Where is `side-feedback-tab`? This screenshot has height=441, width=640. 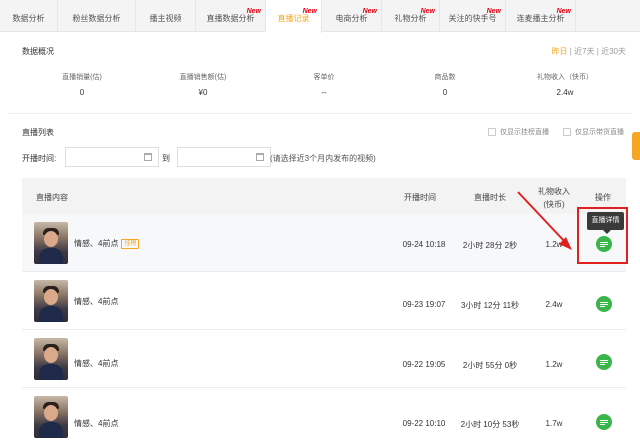
side-feedback-tab is located at coordinates (636, 146).